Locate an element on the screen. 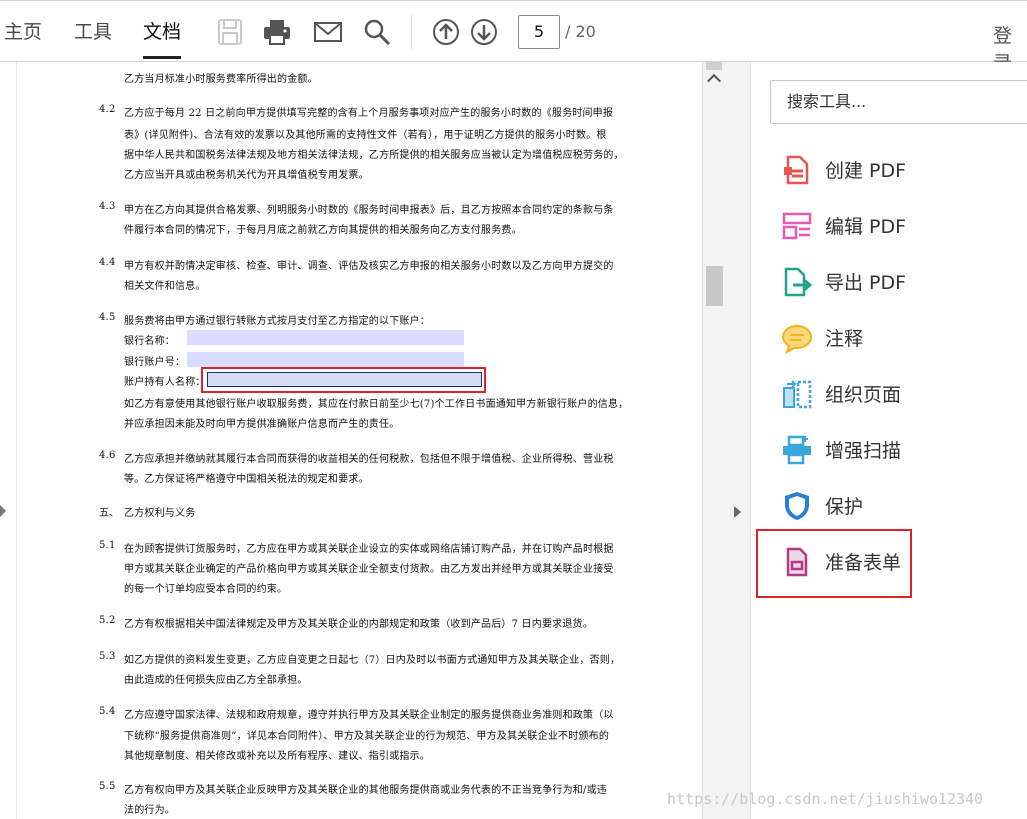  left-pane-expand-icon is located at coordinates (3, 511).